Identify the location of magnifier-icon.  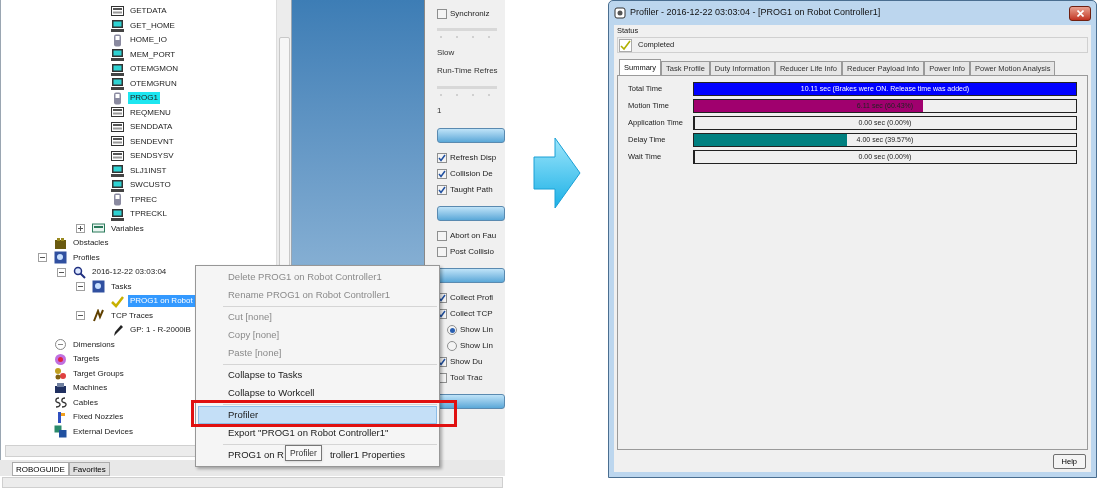
(79, 272).